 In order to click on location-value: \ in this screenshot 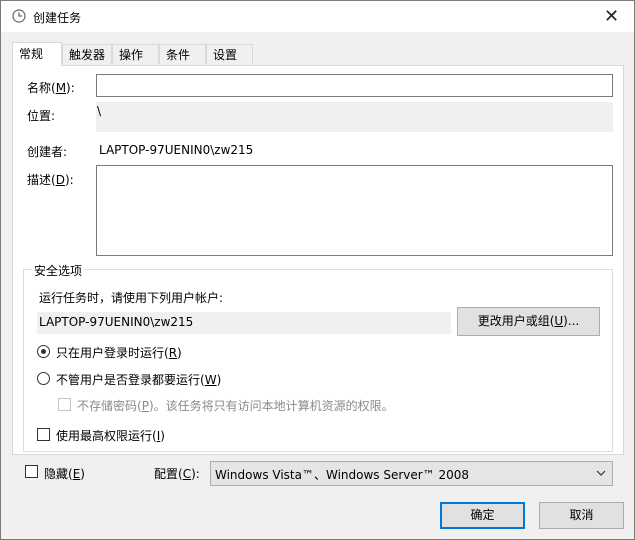, I will do `click(99, 111)`.